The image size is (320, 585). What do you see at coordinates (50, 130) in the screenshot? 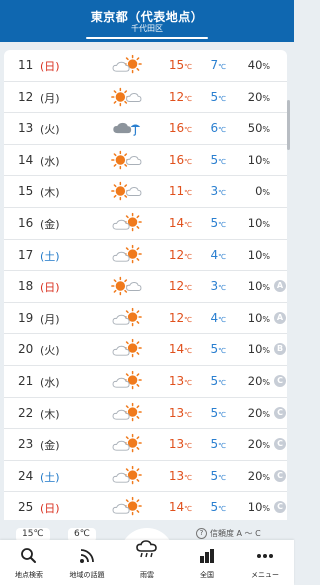
I see `day-of-week: (火)` at bounding box center [50, 130].